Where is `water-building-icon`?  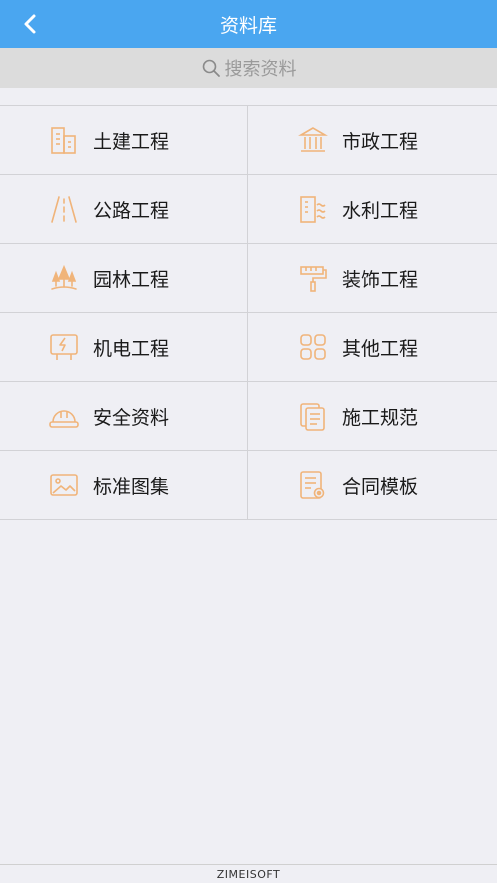
water-building-icon is located at coordinates (313, 209).